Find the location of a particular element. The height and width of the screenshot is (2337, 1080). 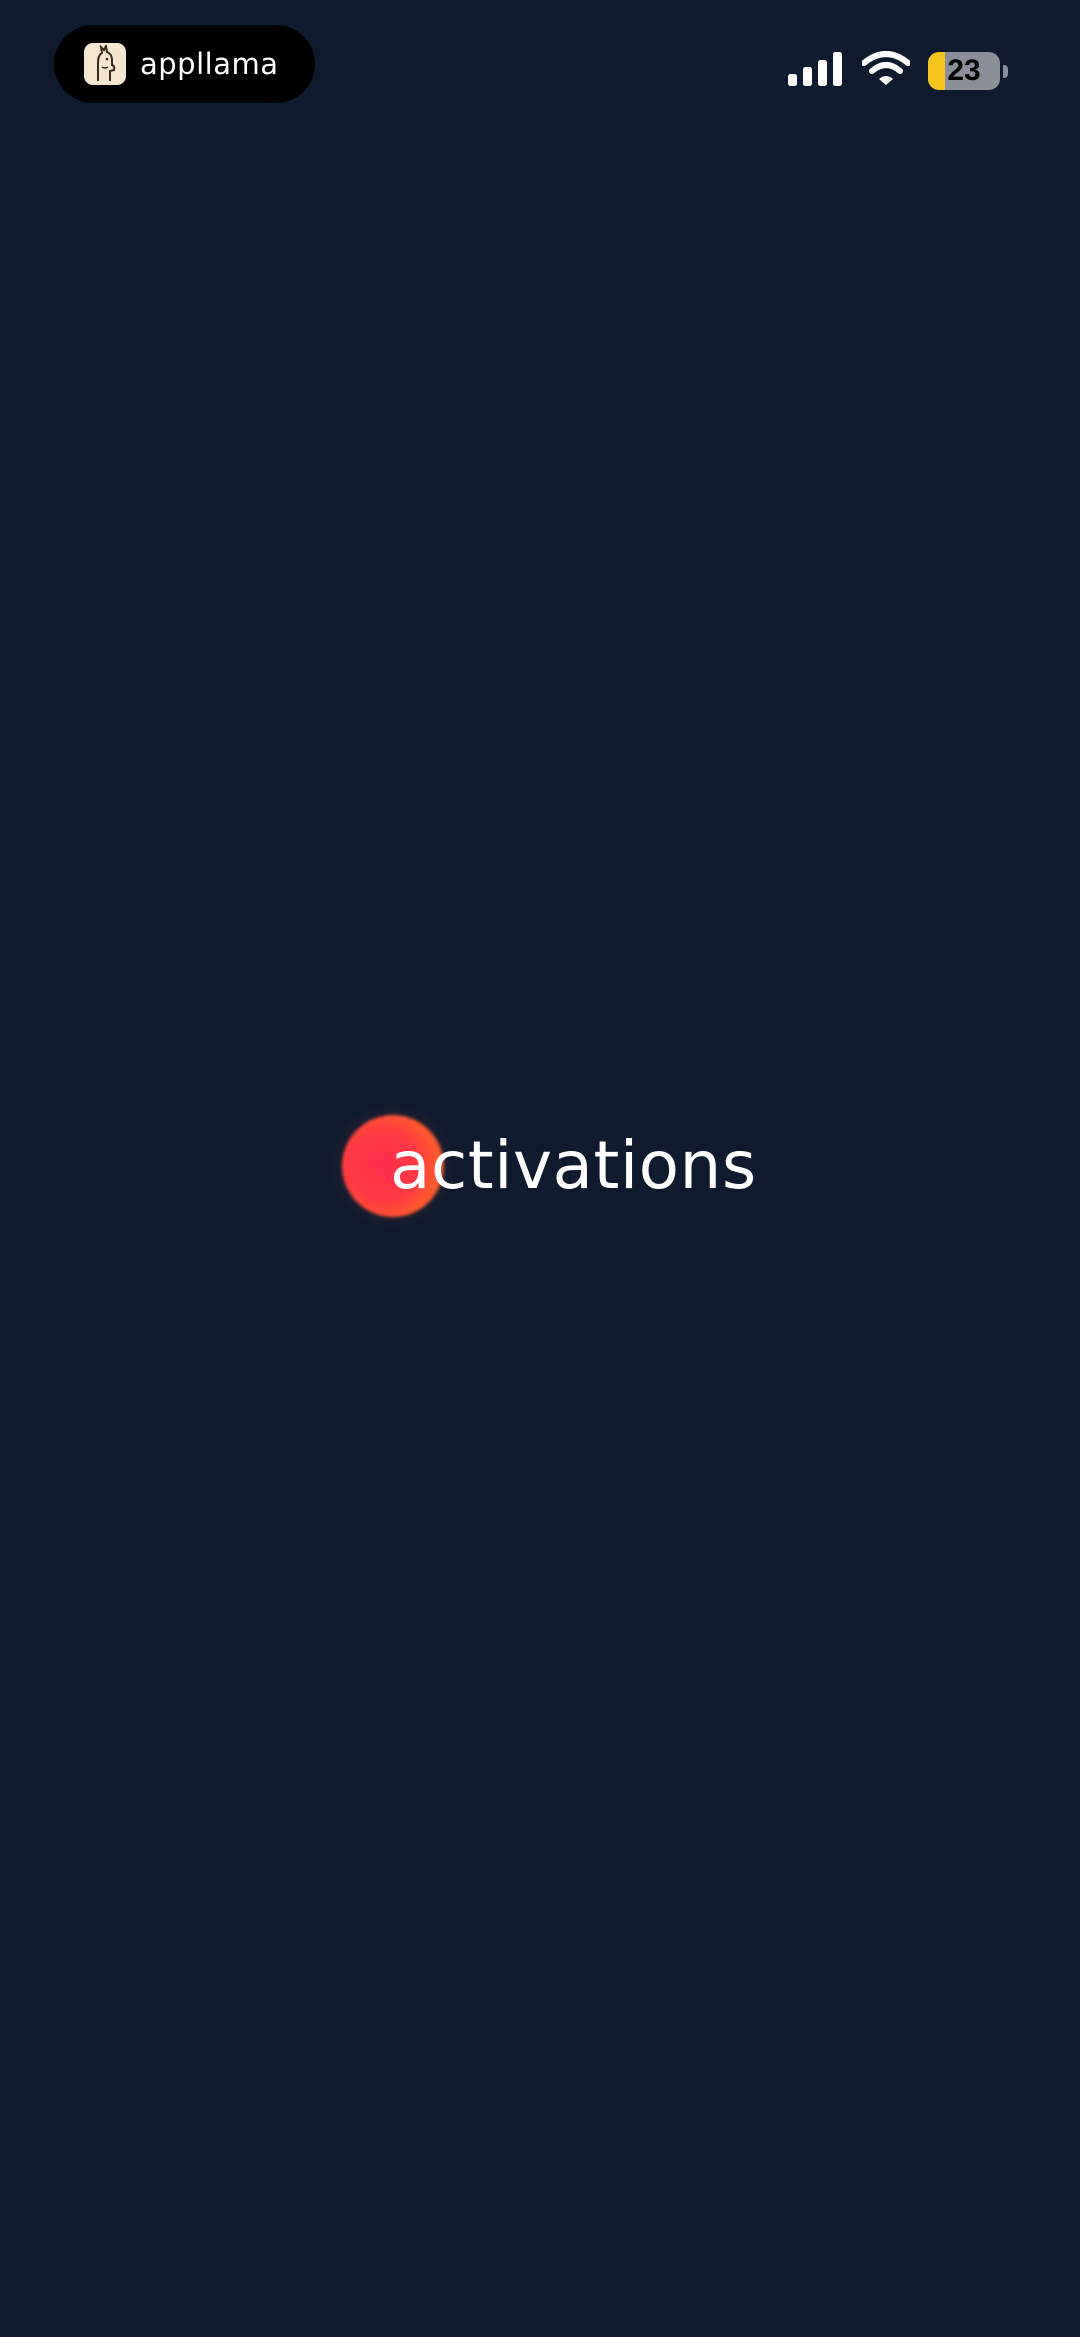

splash-logo: activations is located at coordinates (540, 1166).